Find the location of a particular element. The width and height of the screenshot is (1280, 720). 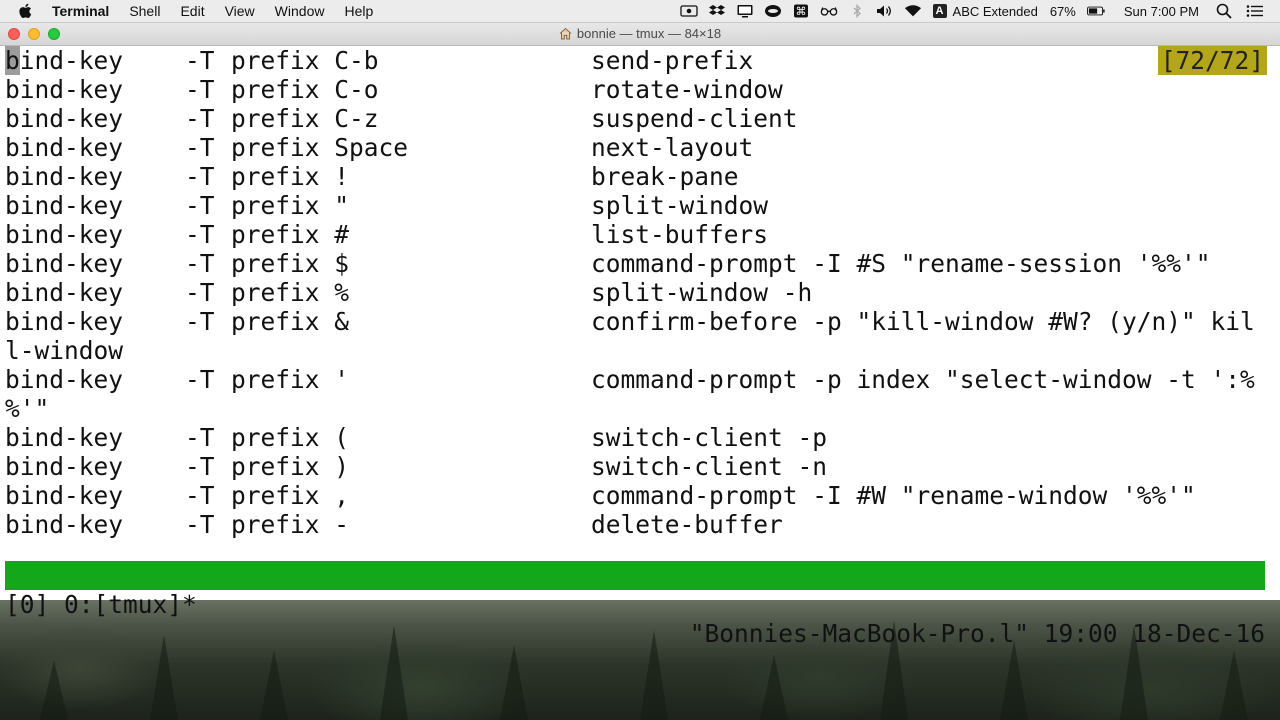

bound-action: send-prefix is located at coordinates (672, 60).